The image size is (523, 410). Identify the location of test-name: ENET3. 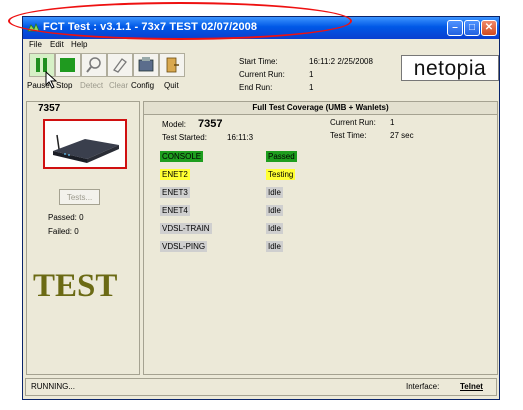
(175, 192).